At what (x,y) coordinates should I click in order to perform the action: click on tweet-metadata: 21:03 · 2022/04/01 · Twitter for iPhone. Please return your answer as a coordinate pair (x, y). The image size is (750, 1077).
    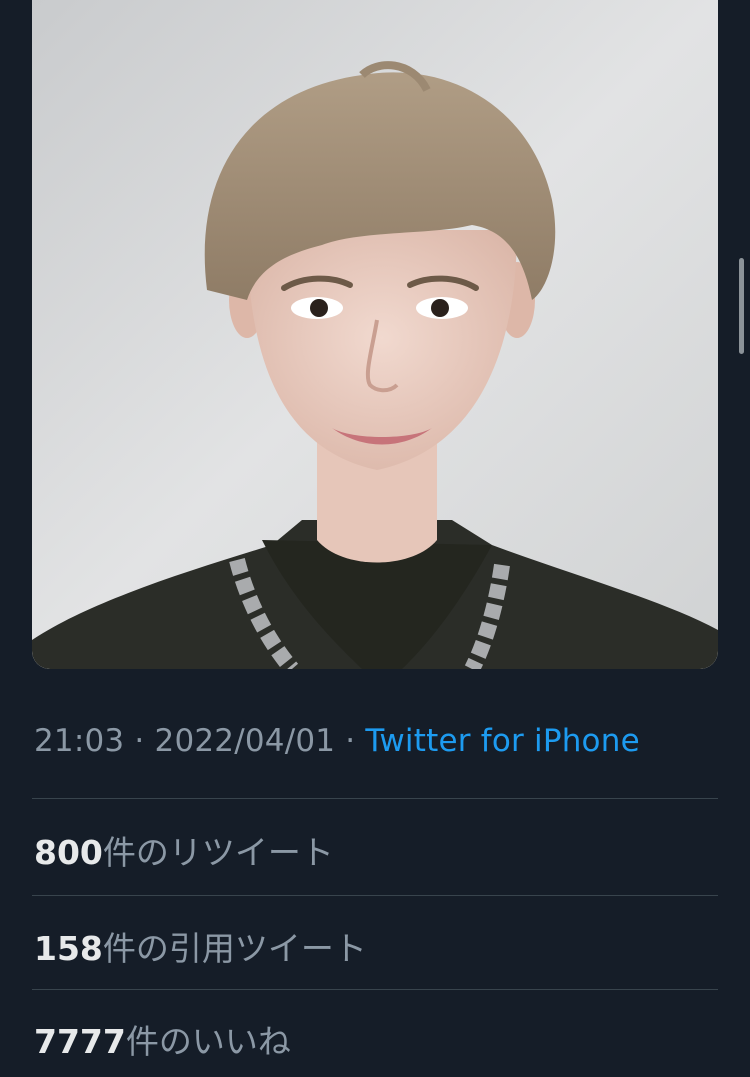
    Looking at the image, I should click on (337, 741).